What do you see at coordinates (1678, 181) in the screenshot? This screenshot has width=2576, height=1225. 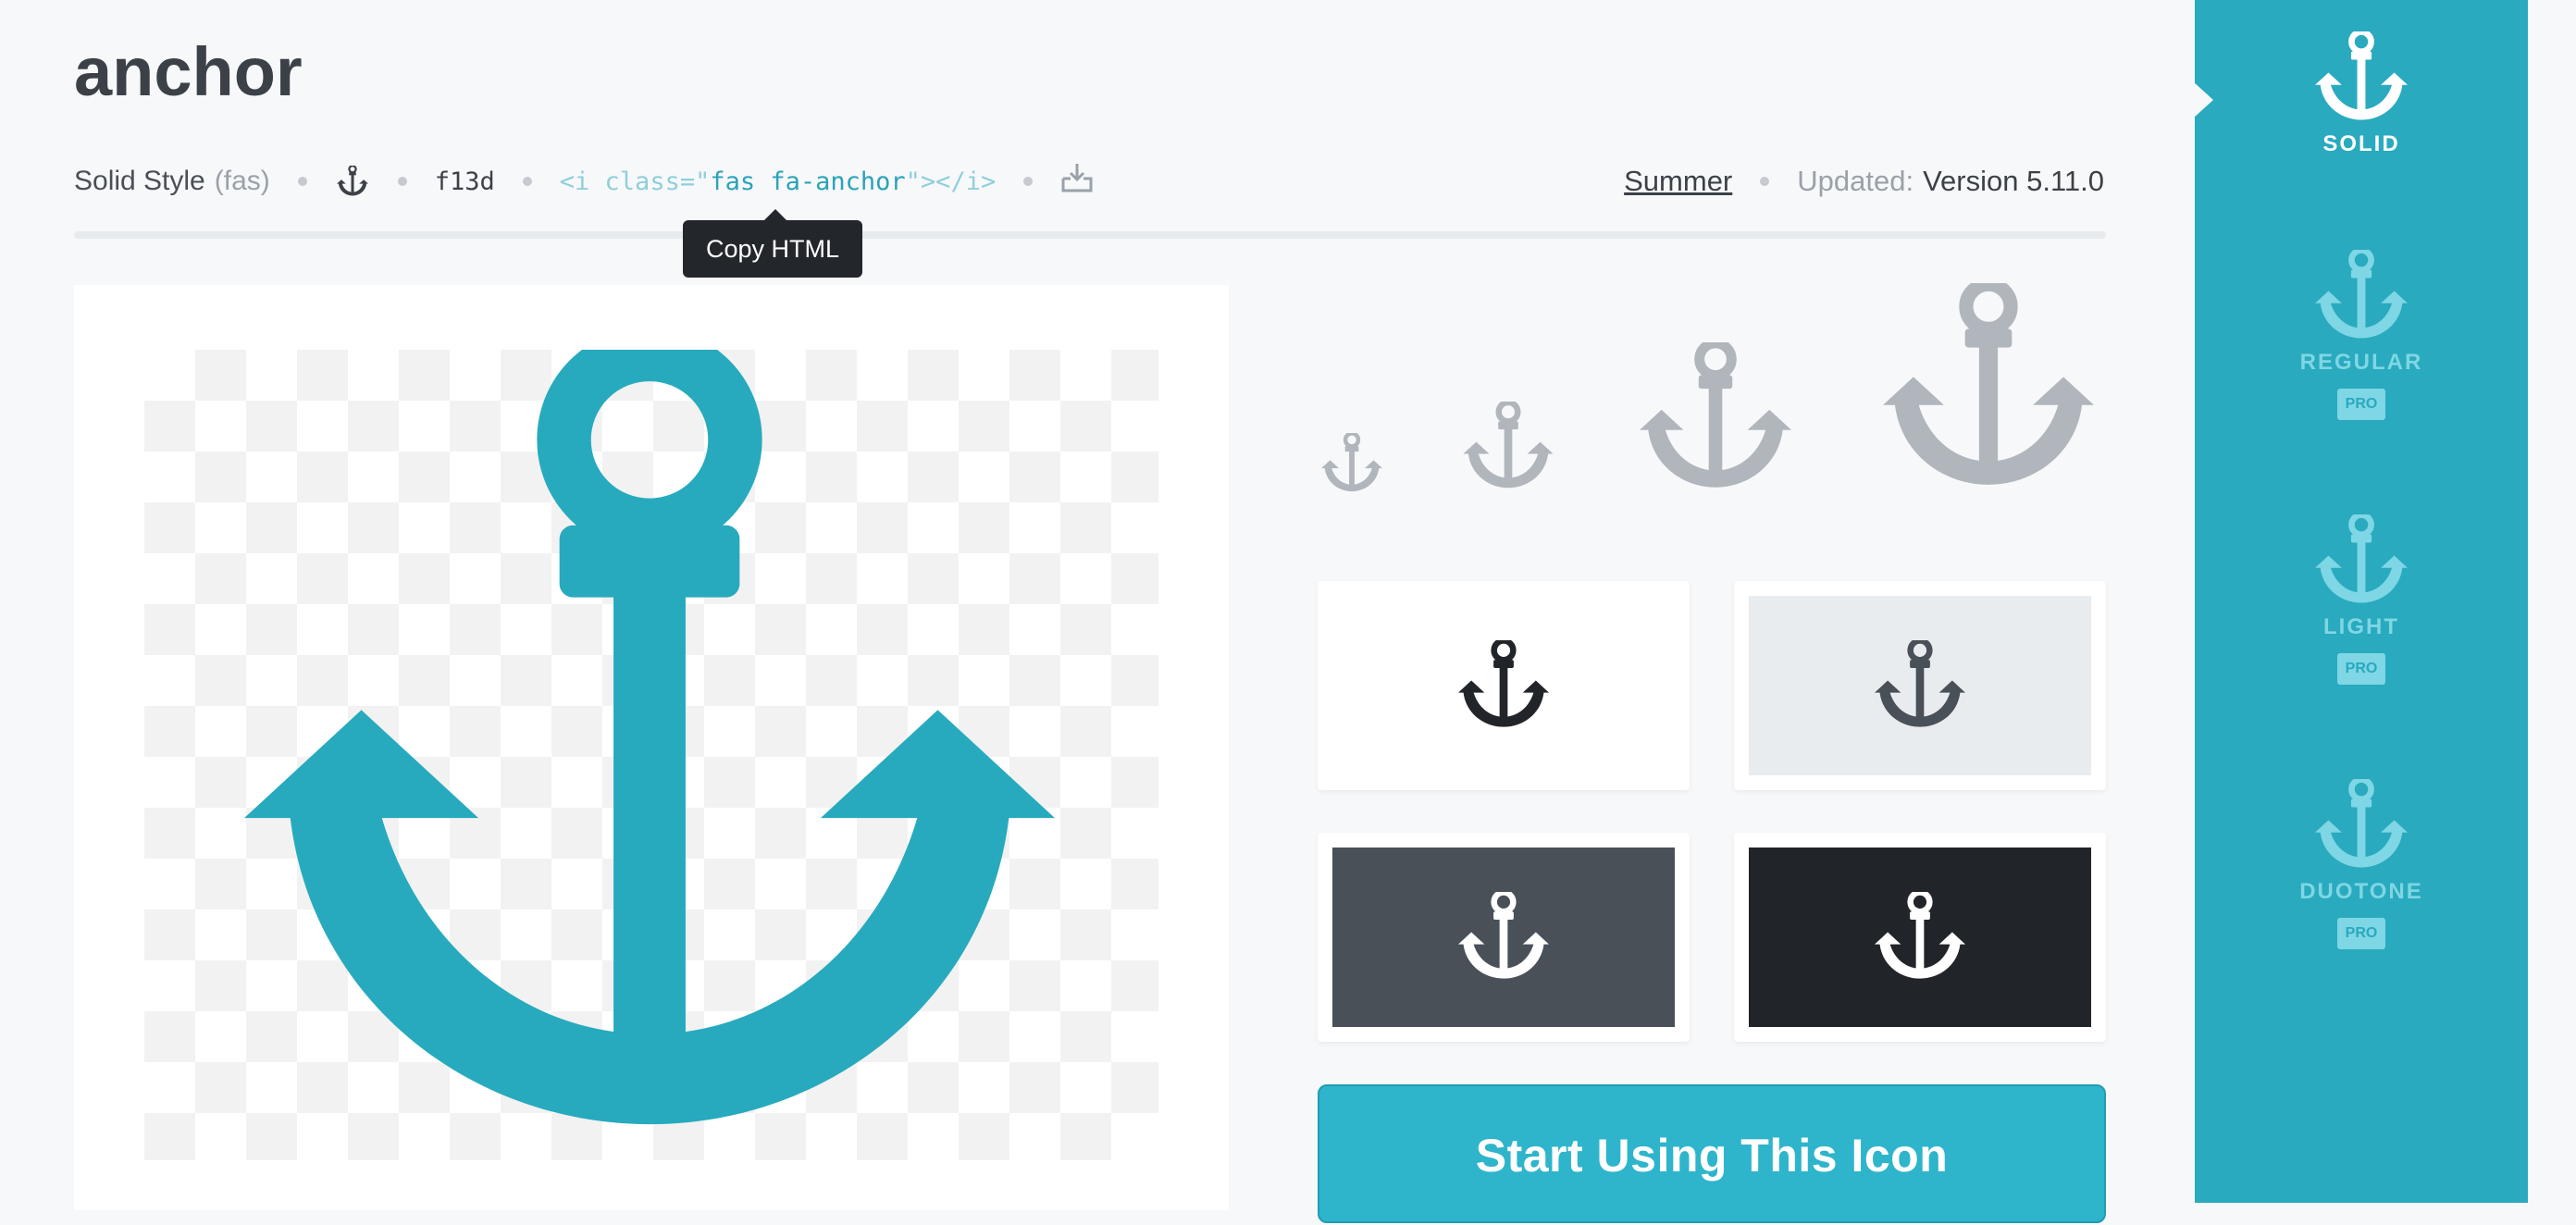 I see `category-link: Summer` at bounding box center [1678, 181].